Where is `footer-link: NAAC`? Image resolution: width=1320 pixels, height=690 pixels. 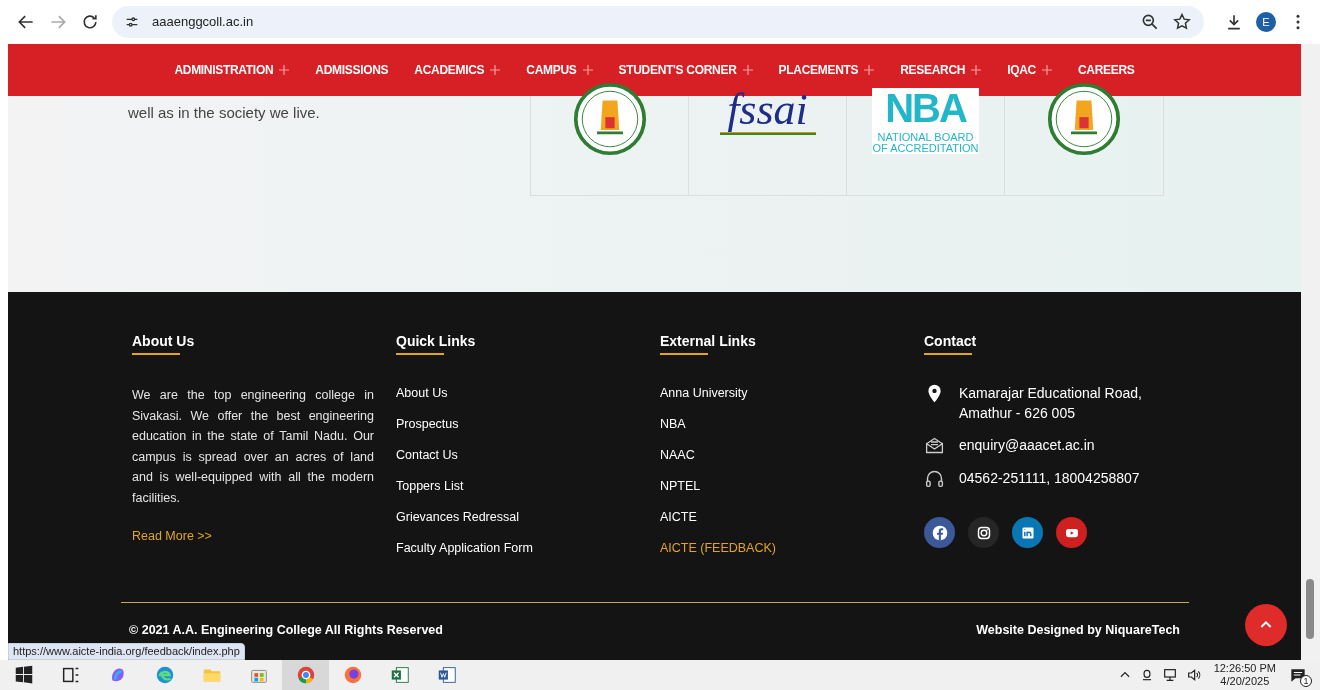 footer-link: NAAC is located at coordinates (677, 456).